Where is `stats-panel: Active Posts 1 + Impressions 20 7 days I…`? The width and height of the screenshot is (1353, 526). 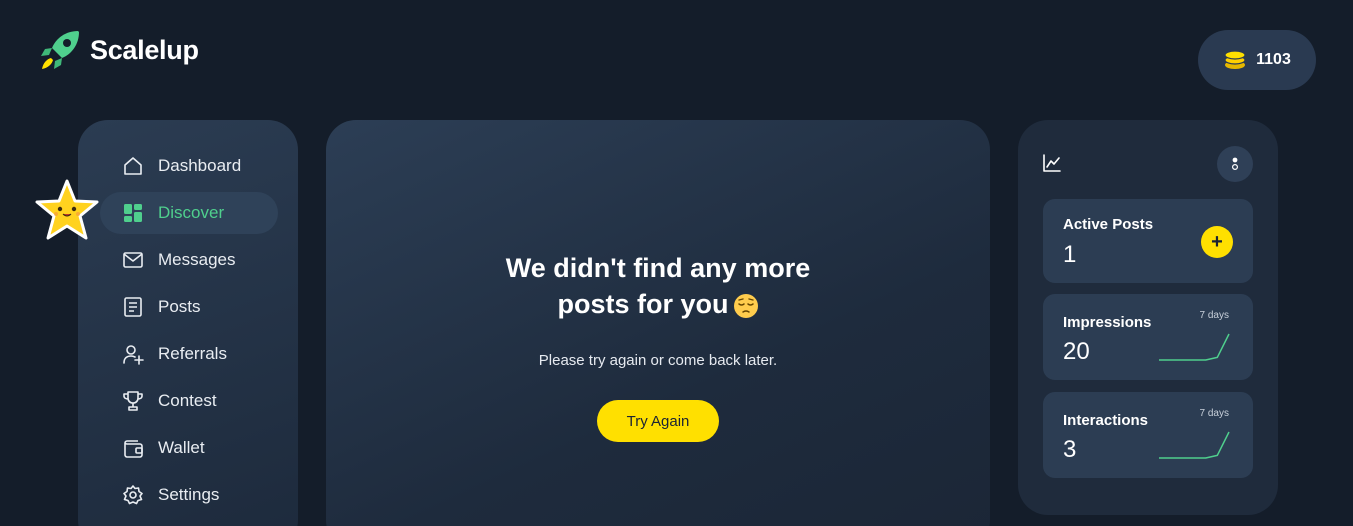
stats-panel: Active Posts 1 + Impressions 20 7 days I… is located at coordinates (1148, 317).